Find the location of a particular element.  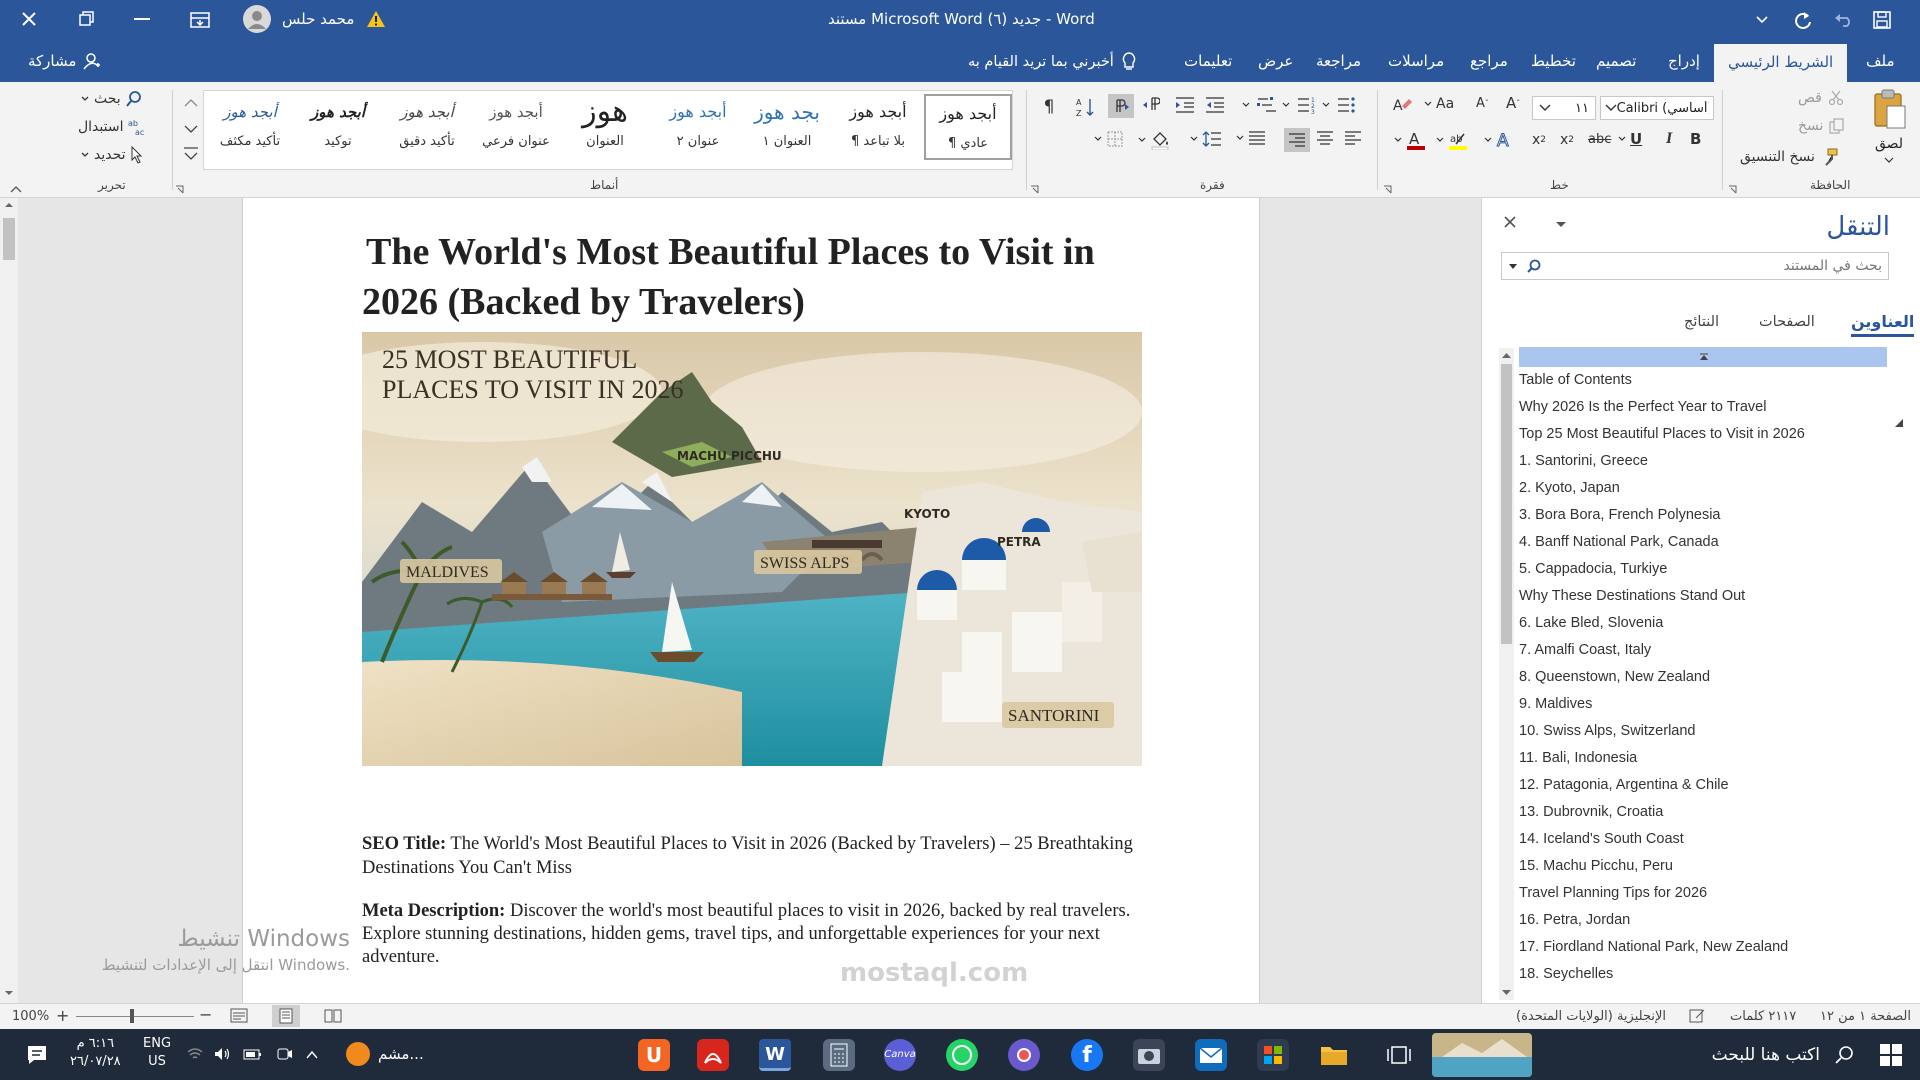

nav-heading-item: Why 2026 Is the Perfect Year to Travel is located at coordinates (1642, 407).